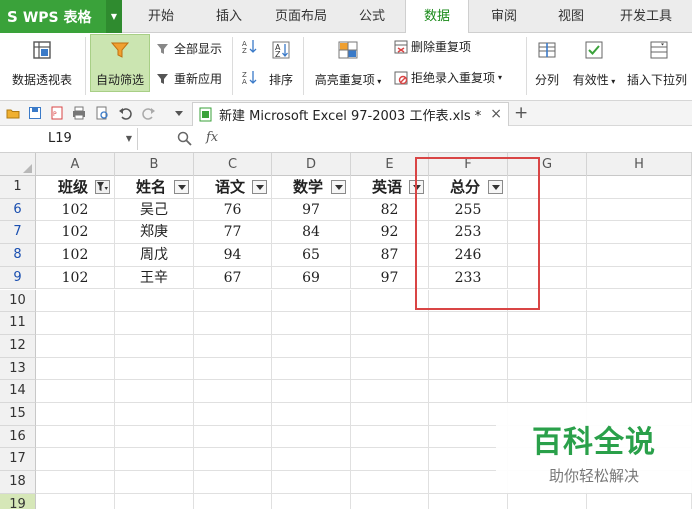  I want to click on data-cell: 69, so click(311, 278).